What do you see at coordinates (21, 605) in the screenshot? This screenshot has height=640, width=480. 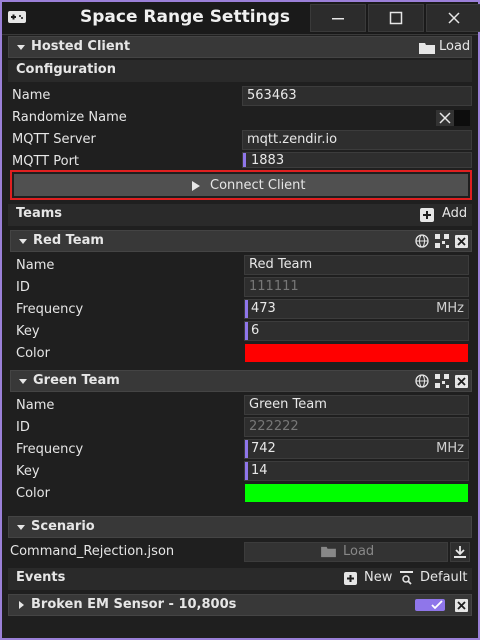 I see `chevron-right-icon` at bounding box center [21, 605].